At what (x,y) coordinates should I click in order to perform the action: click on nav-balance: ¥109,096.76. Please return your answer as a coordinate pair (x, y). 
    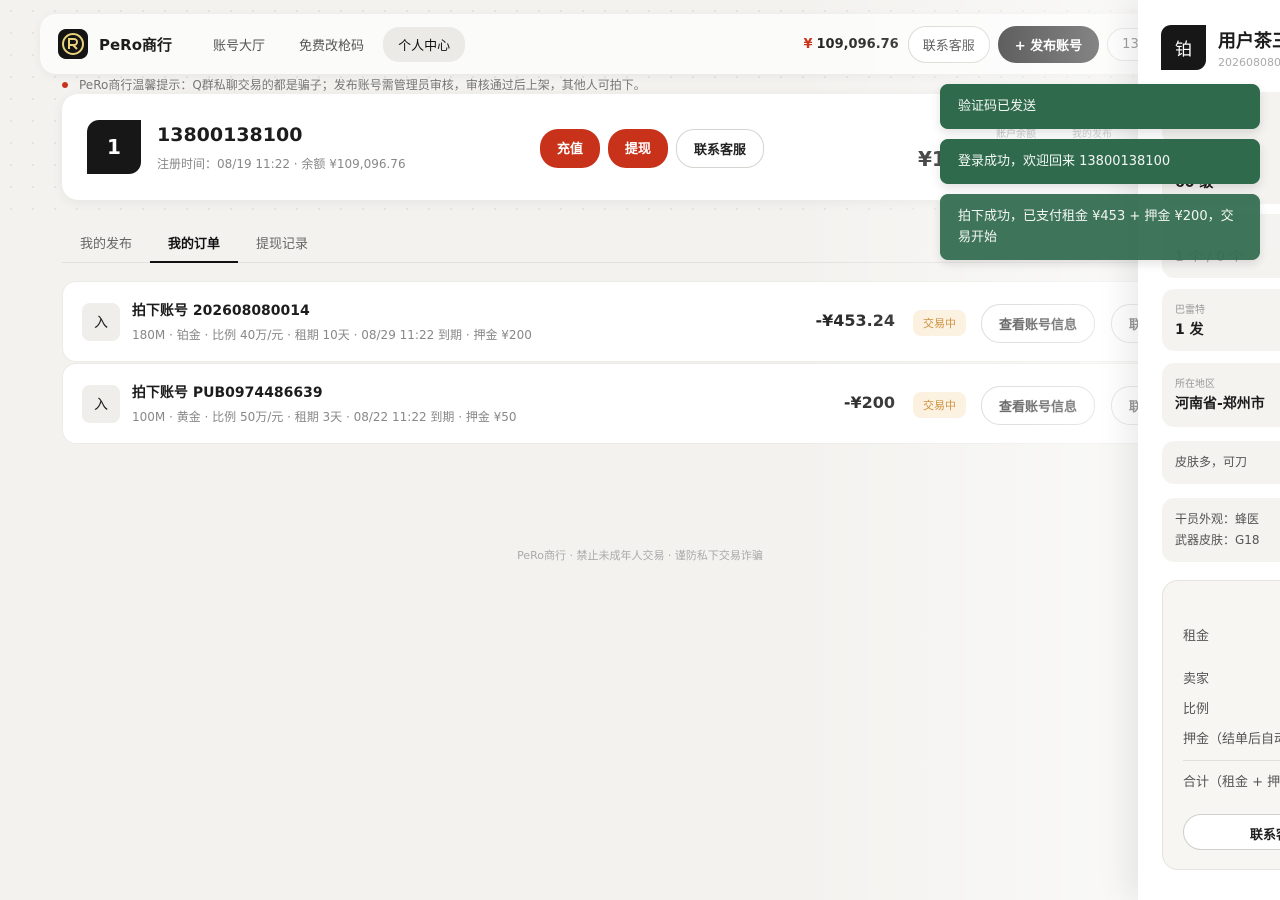
    Looking at the image, I should click on (850, 44).